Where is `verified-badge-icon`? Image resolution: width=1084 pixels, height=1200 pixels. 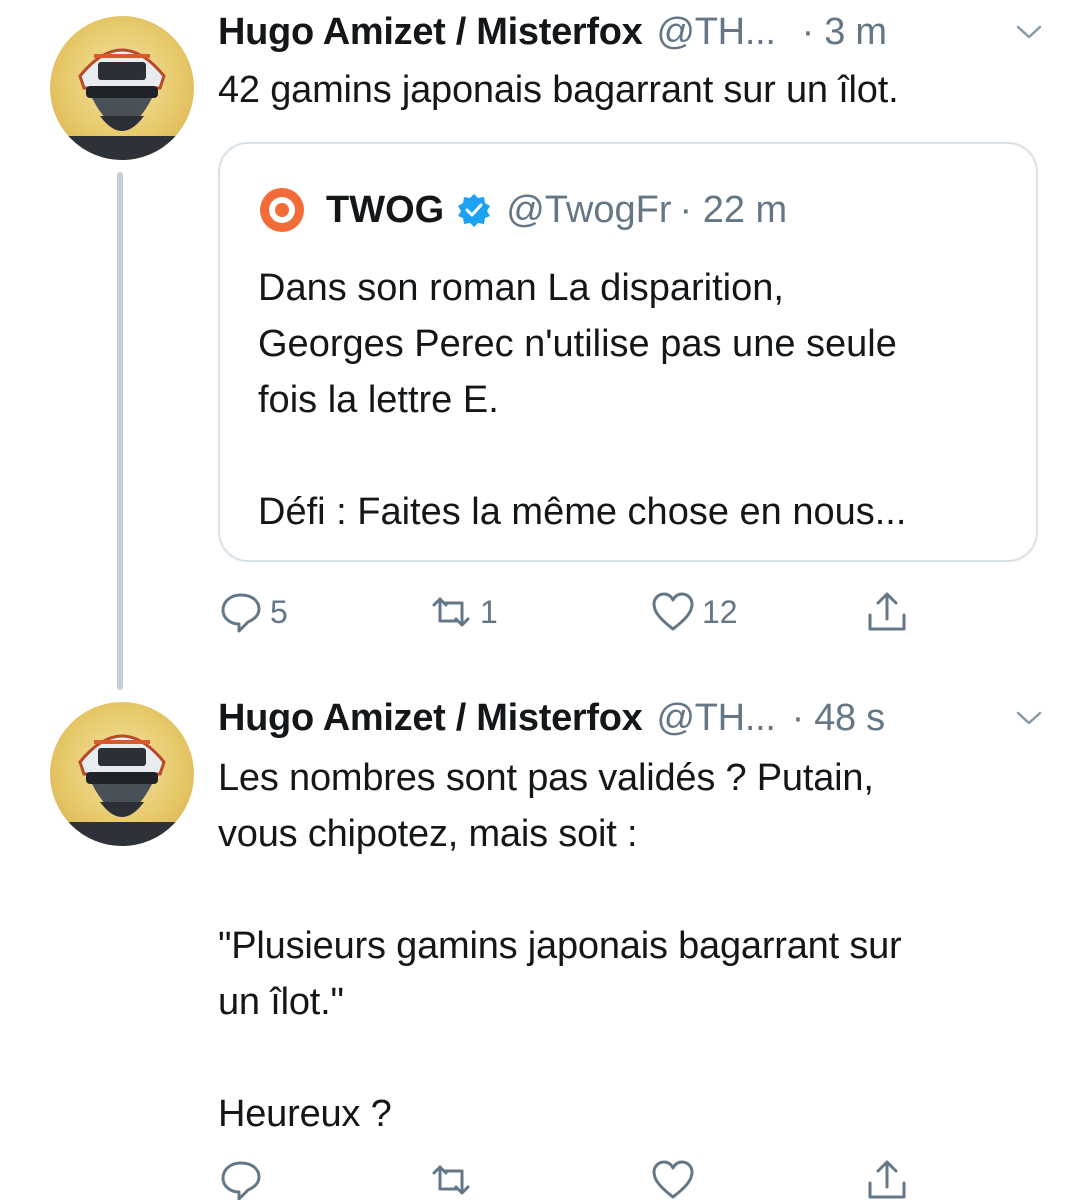 verified-badge-icon is located at coordinates (474, 210).